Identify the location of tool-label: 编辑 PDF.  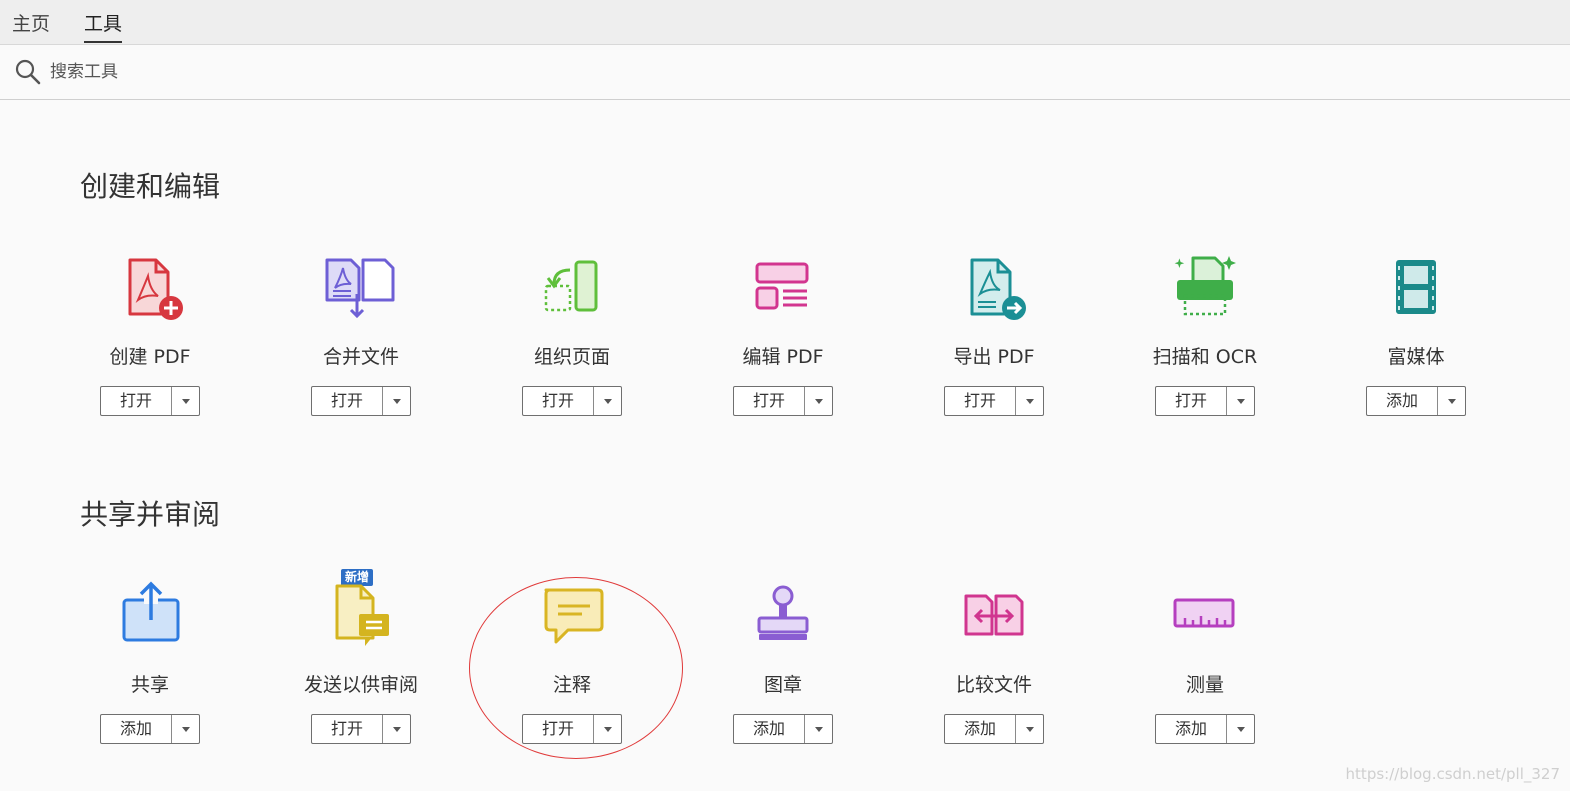
(783, 357).